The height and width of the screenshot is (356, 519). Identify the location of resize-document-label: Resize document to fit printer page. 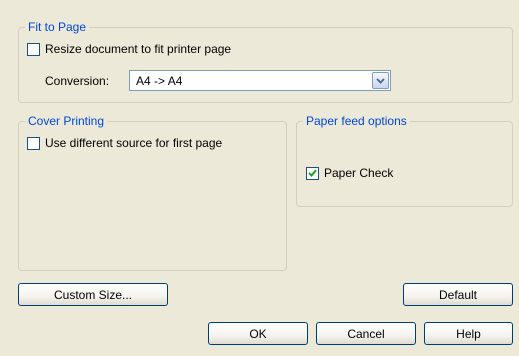
(138, 49).